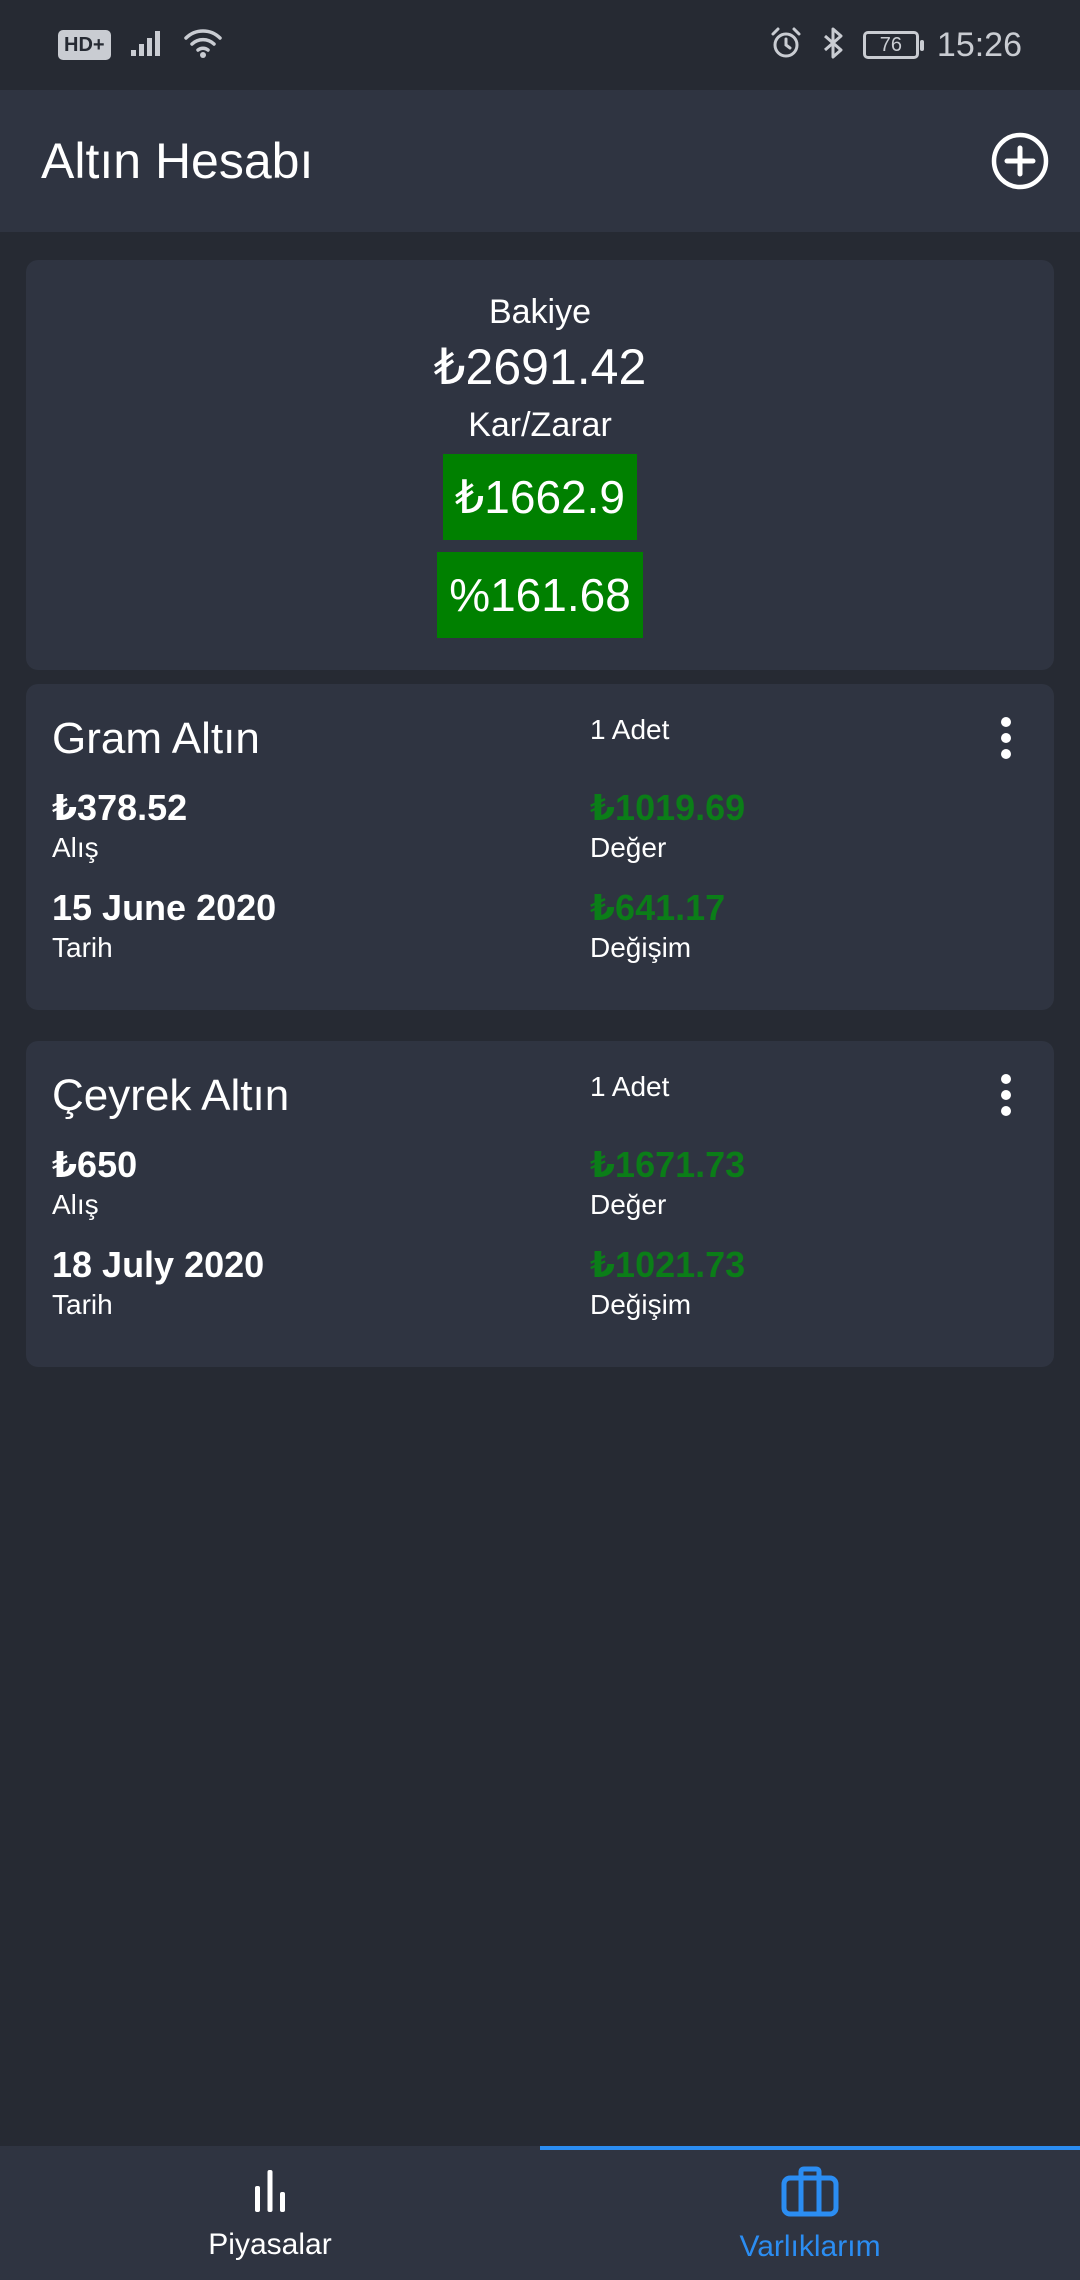 Image resolution: width=1080 pixels, height=2280 pixels. What do you see at coordinates (810, 2246) in the screenshot?
I see `nav-label-varliklarim: Varlıklarım` at bounding box center [810, 2246].